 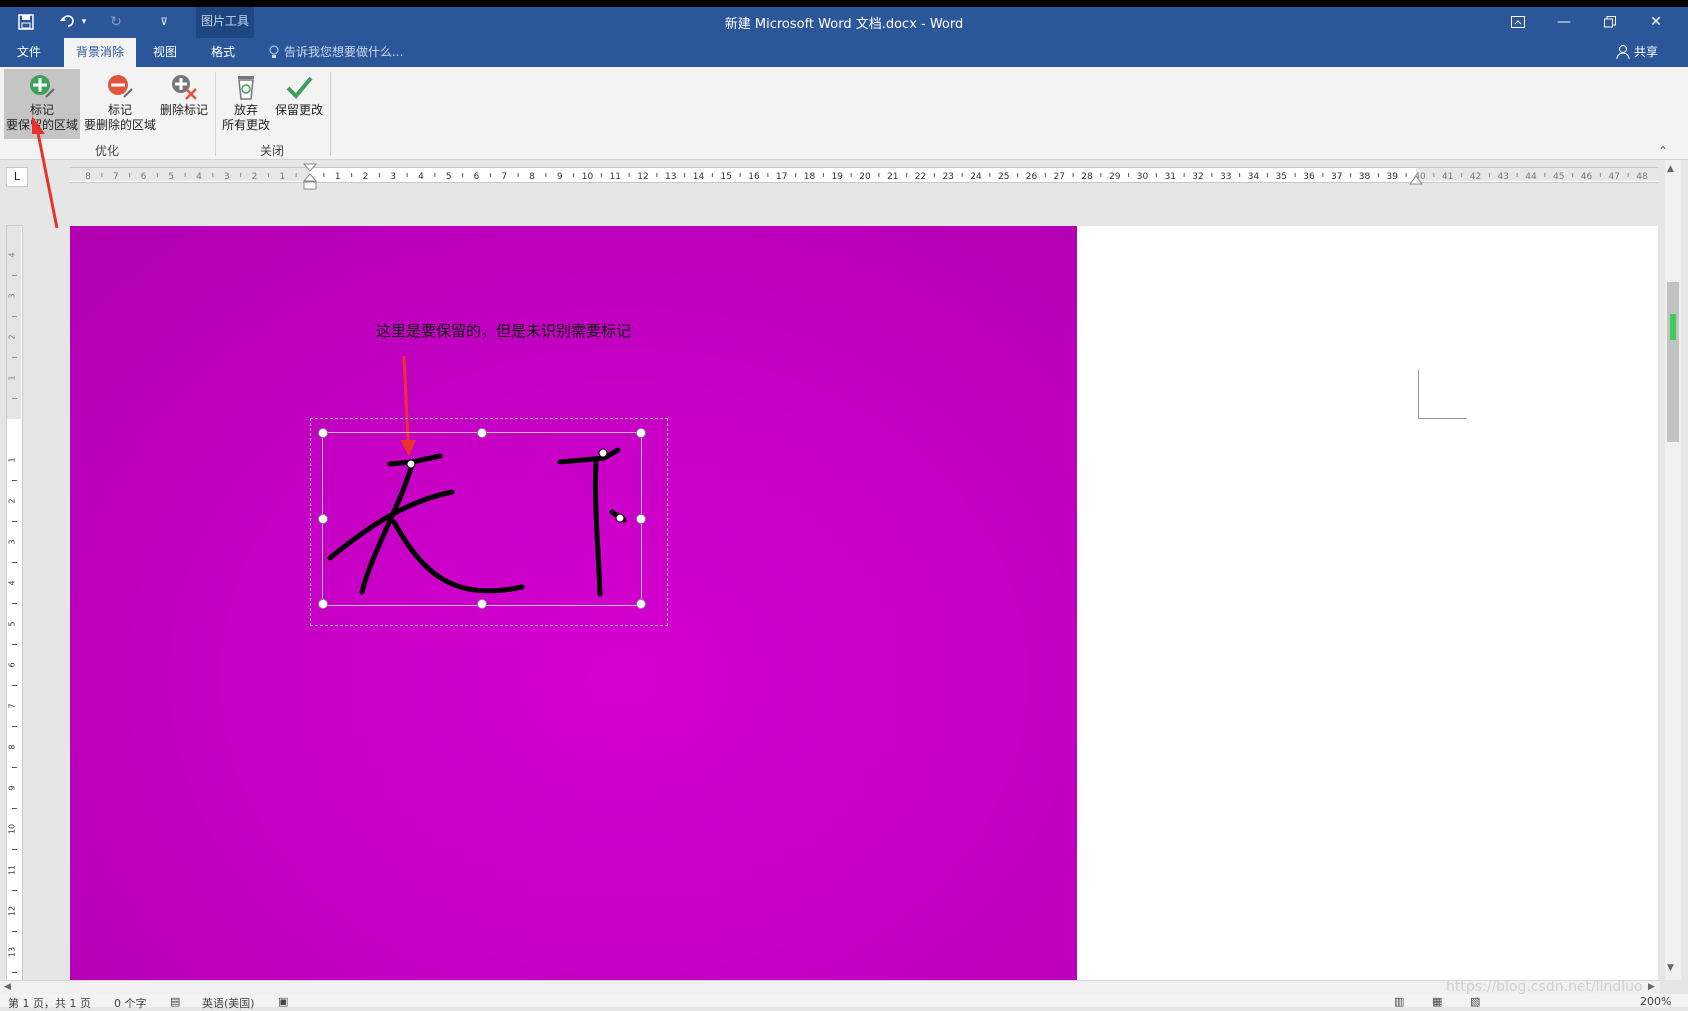 I want to click on scroll-left-icon: ◀, so click(x=7, y=987).